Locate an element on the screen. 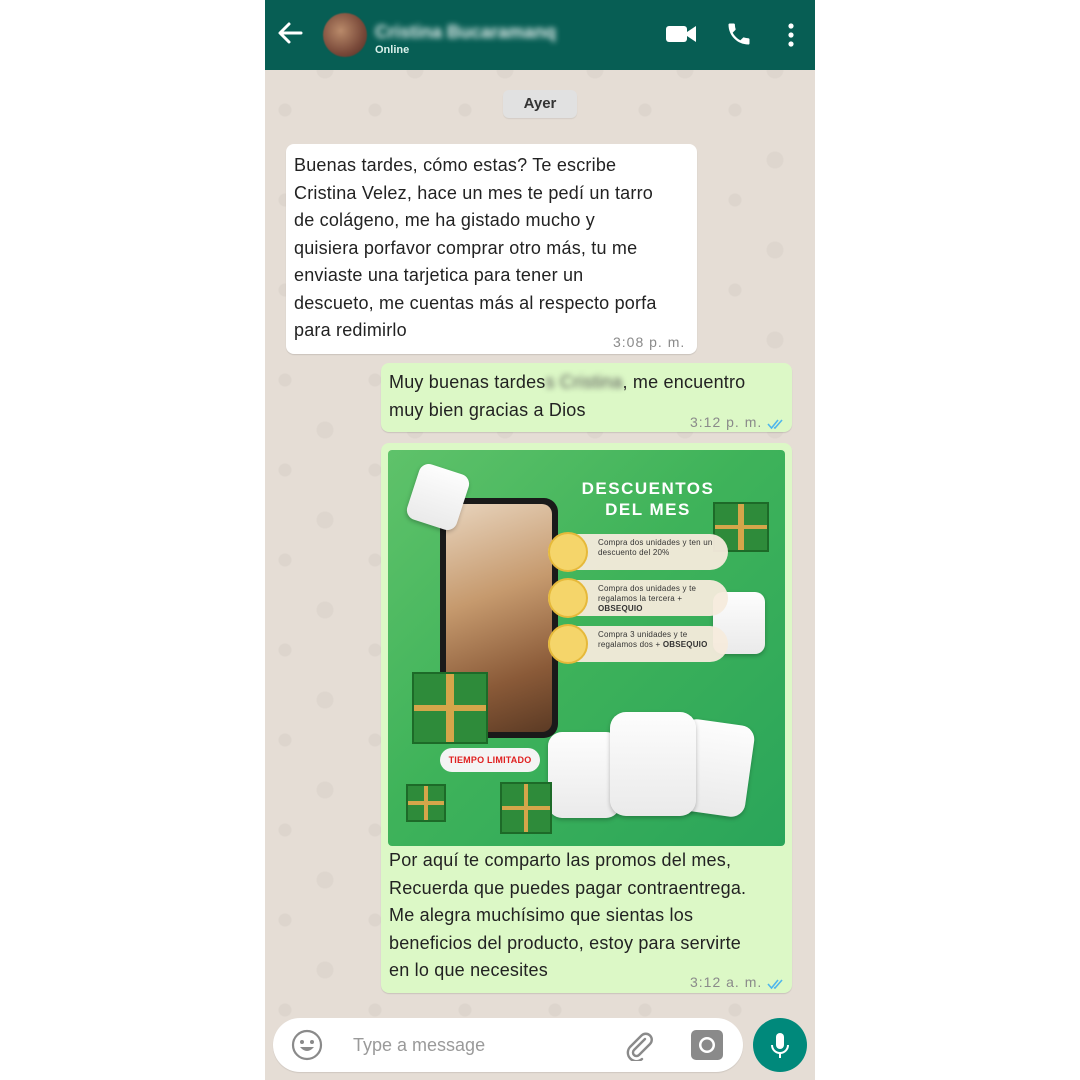  message-time: 3:12 p. m. is located at coordinates (726, 422).